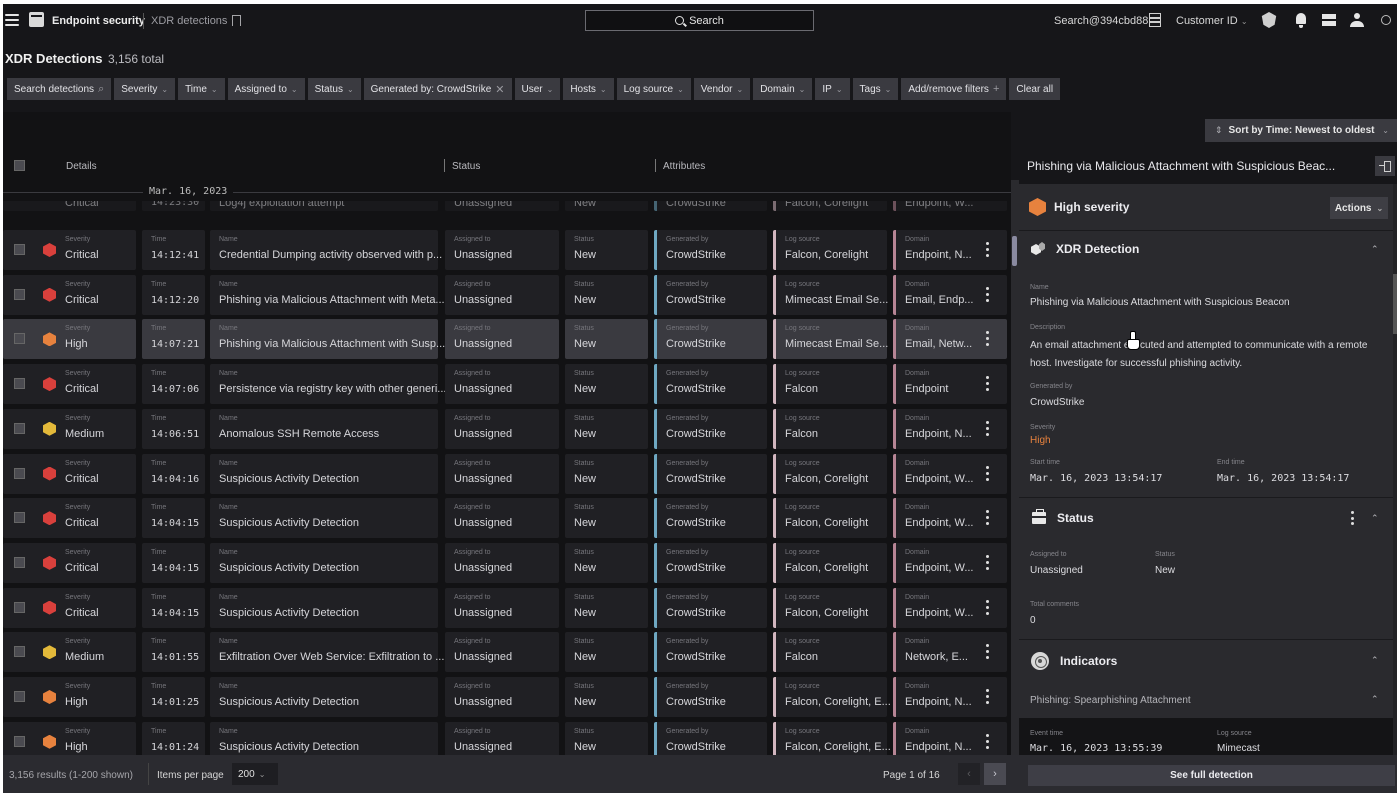 This screenshot has width=1400, height=795. Describe the element at coordinates (969, 774) in the screenshot. I see `previous-page-button: ‹` at that location.